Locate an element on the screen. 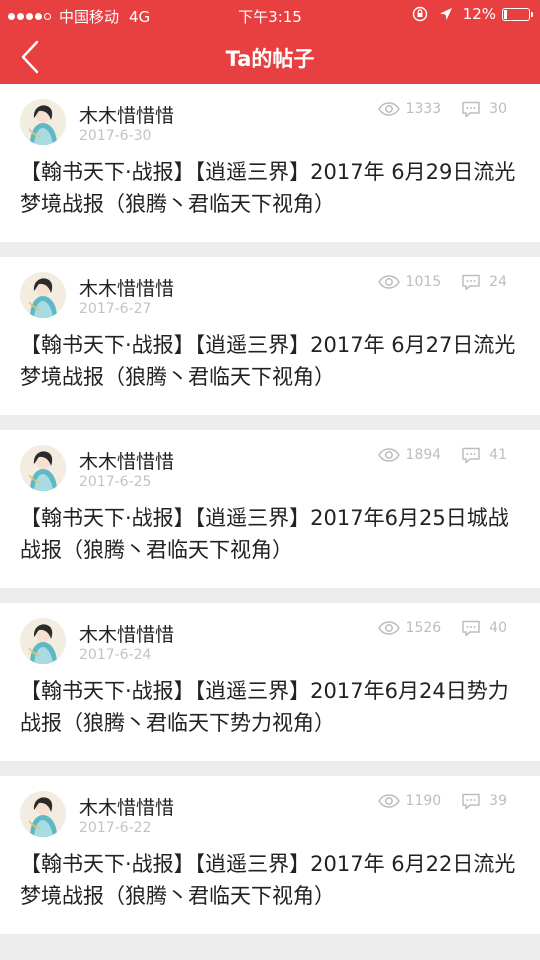 The width and height of the screenshot is (540, 960). chevron-left-icon is located at coordinates (30, 57).